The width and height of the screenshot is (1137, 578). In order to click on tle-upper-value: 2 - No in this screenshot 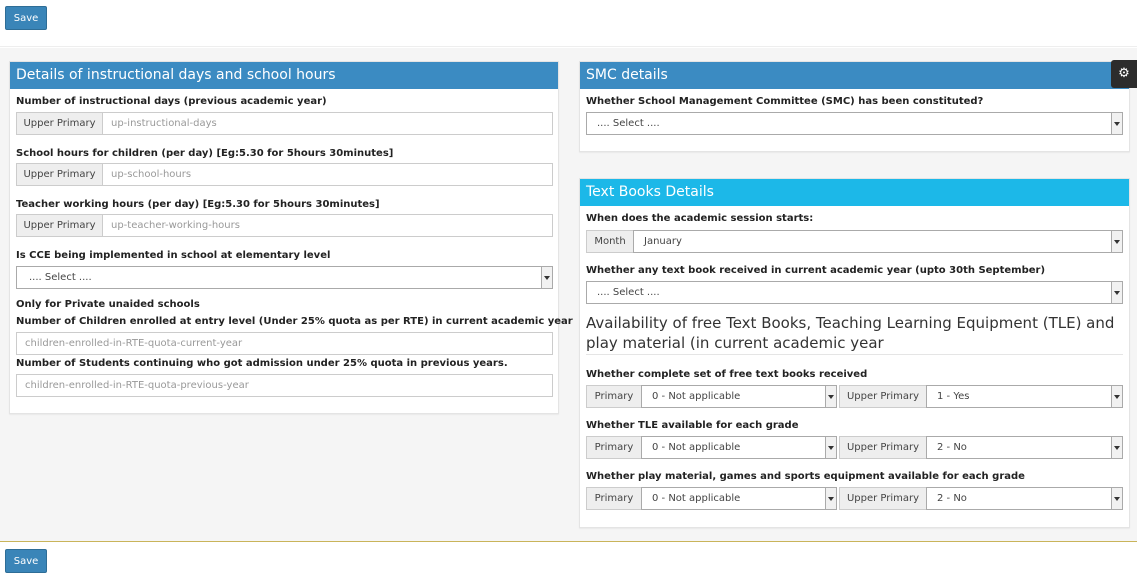, I will do `click(952, 447)`.